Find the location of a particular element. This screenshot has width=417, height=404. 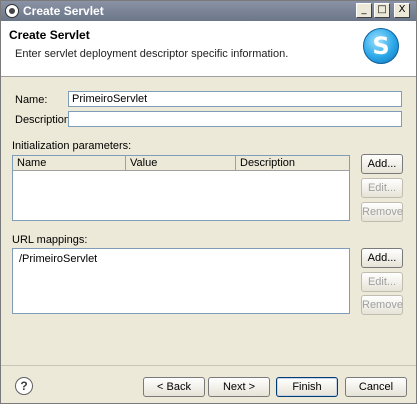

init-params-remove-button: Remove is located at coordinates (382, 212).